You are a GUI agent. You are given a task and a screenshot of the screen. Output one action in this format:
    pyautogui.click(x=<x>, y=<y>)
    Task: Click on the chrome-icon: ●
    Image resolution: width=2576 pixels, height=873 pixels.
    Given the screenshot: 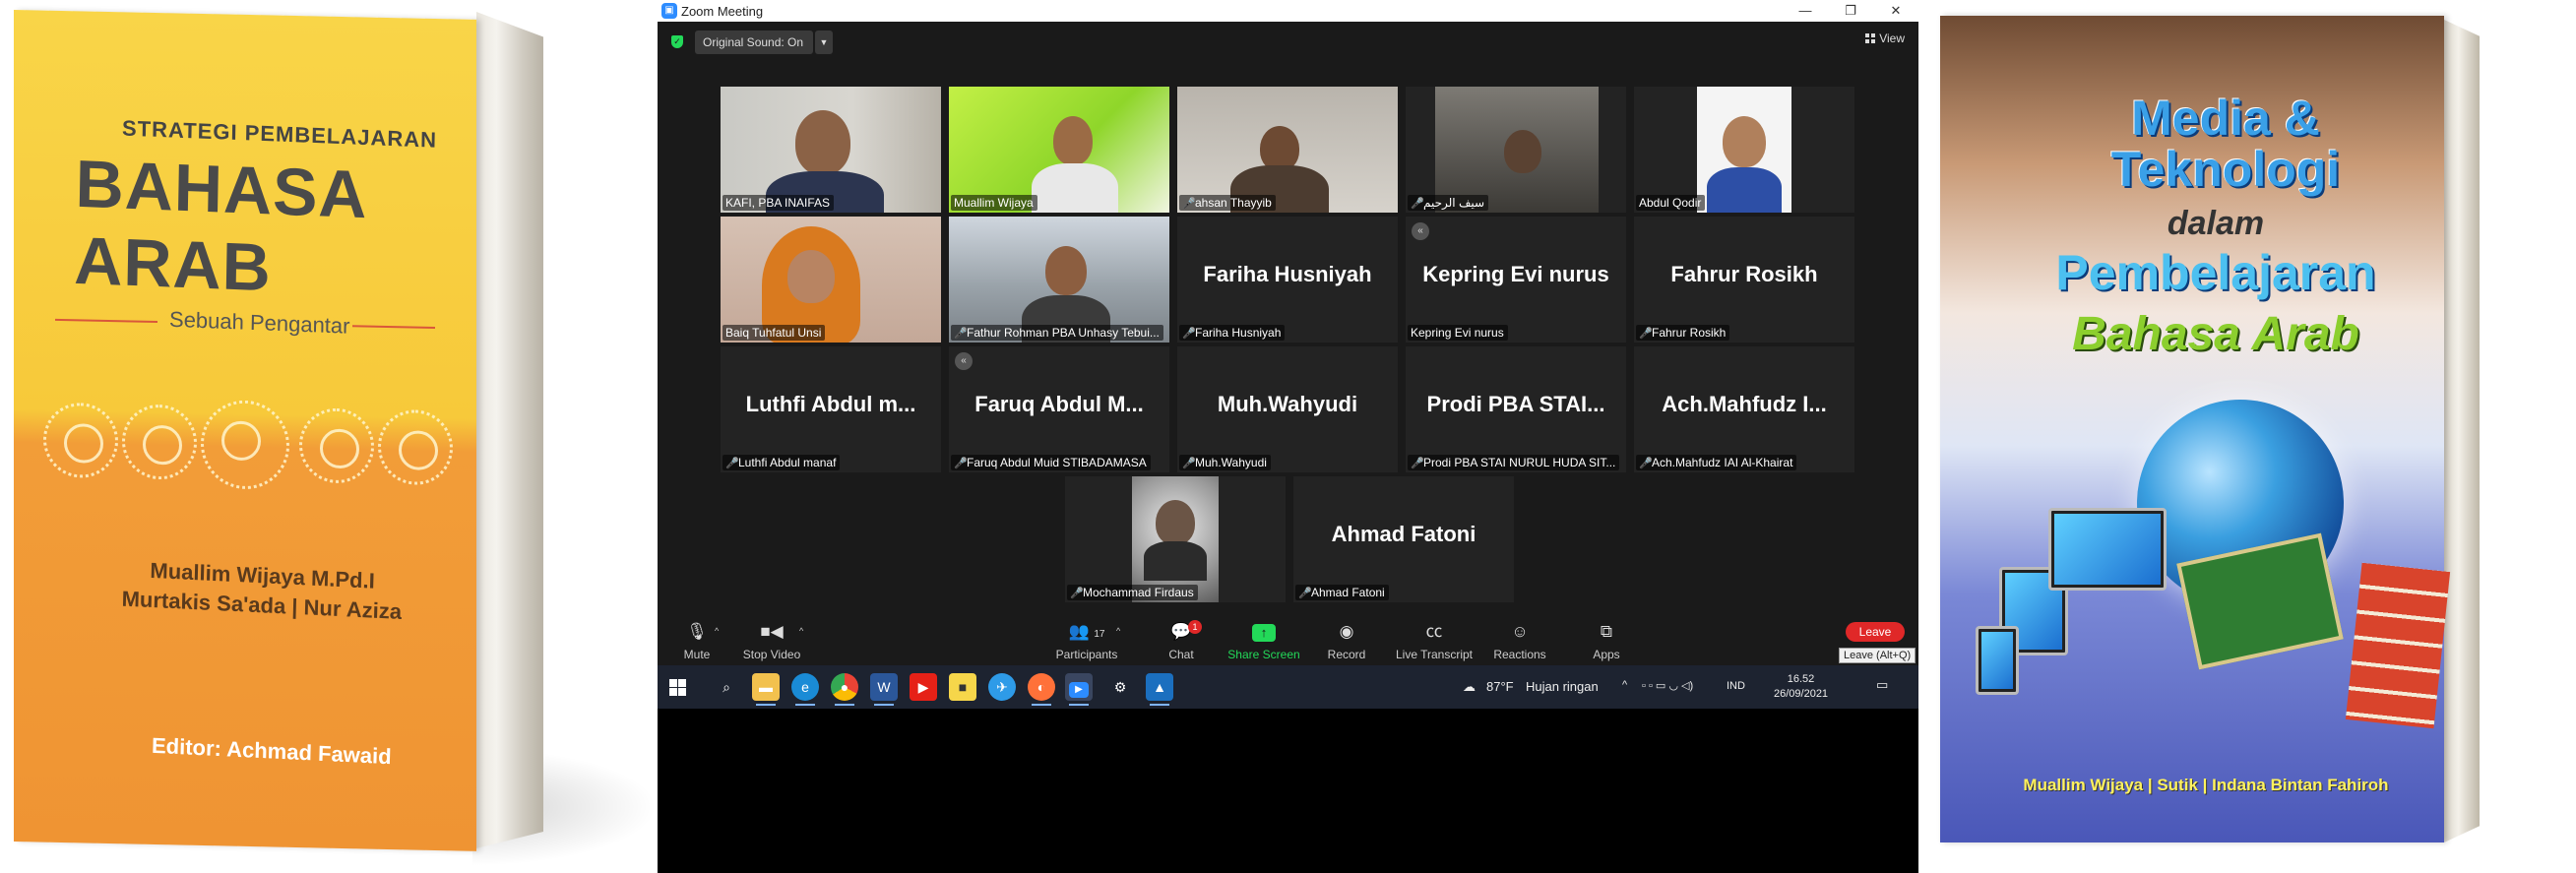 What is the action you would take?
    pyautogui.click(x=844, y=689)
    